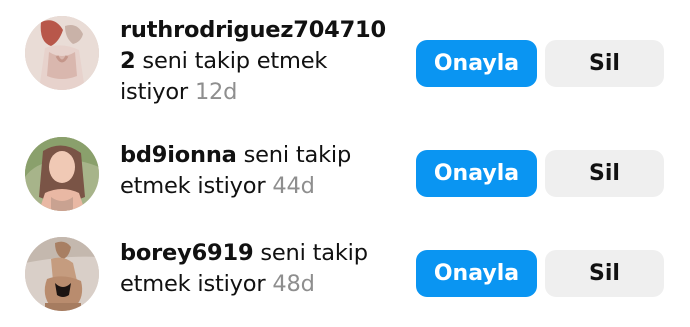 The height and width of the screenshot is (327, 690). What do you see at coordinates (231, 61) in the screenshot?
I see `request-message: seni takip etmek` at bounding box center [231, 61].